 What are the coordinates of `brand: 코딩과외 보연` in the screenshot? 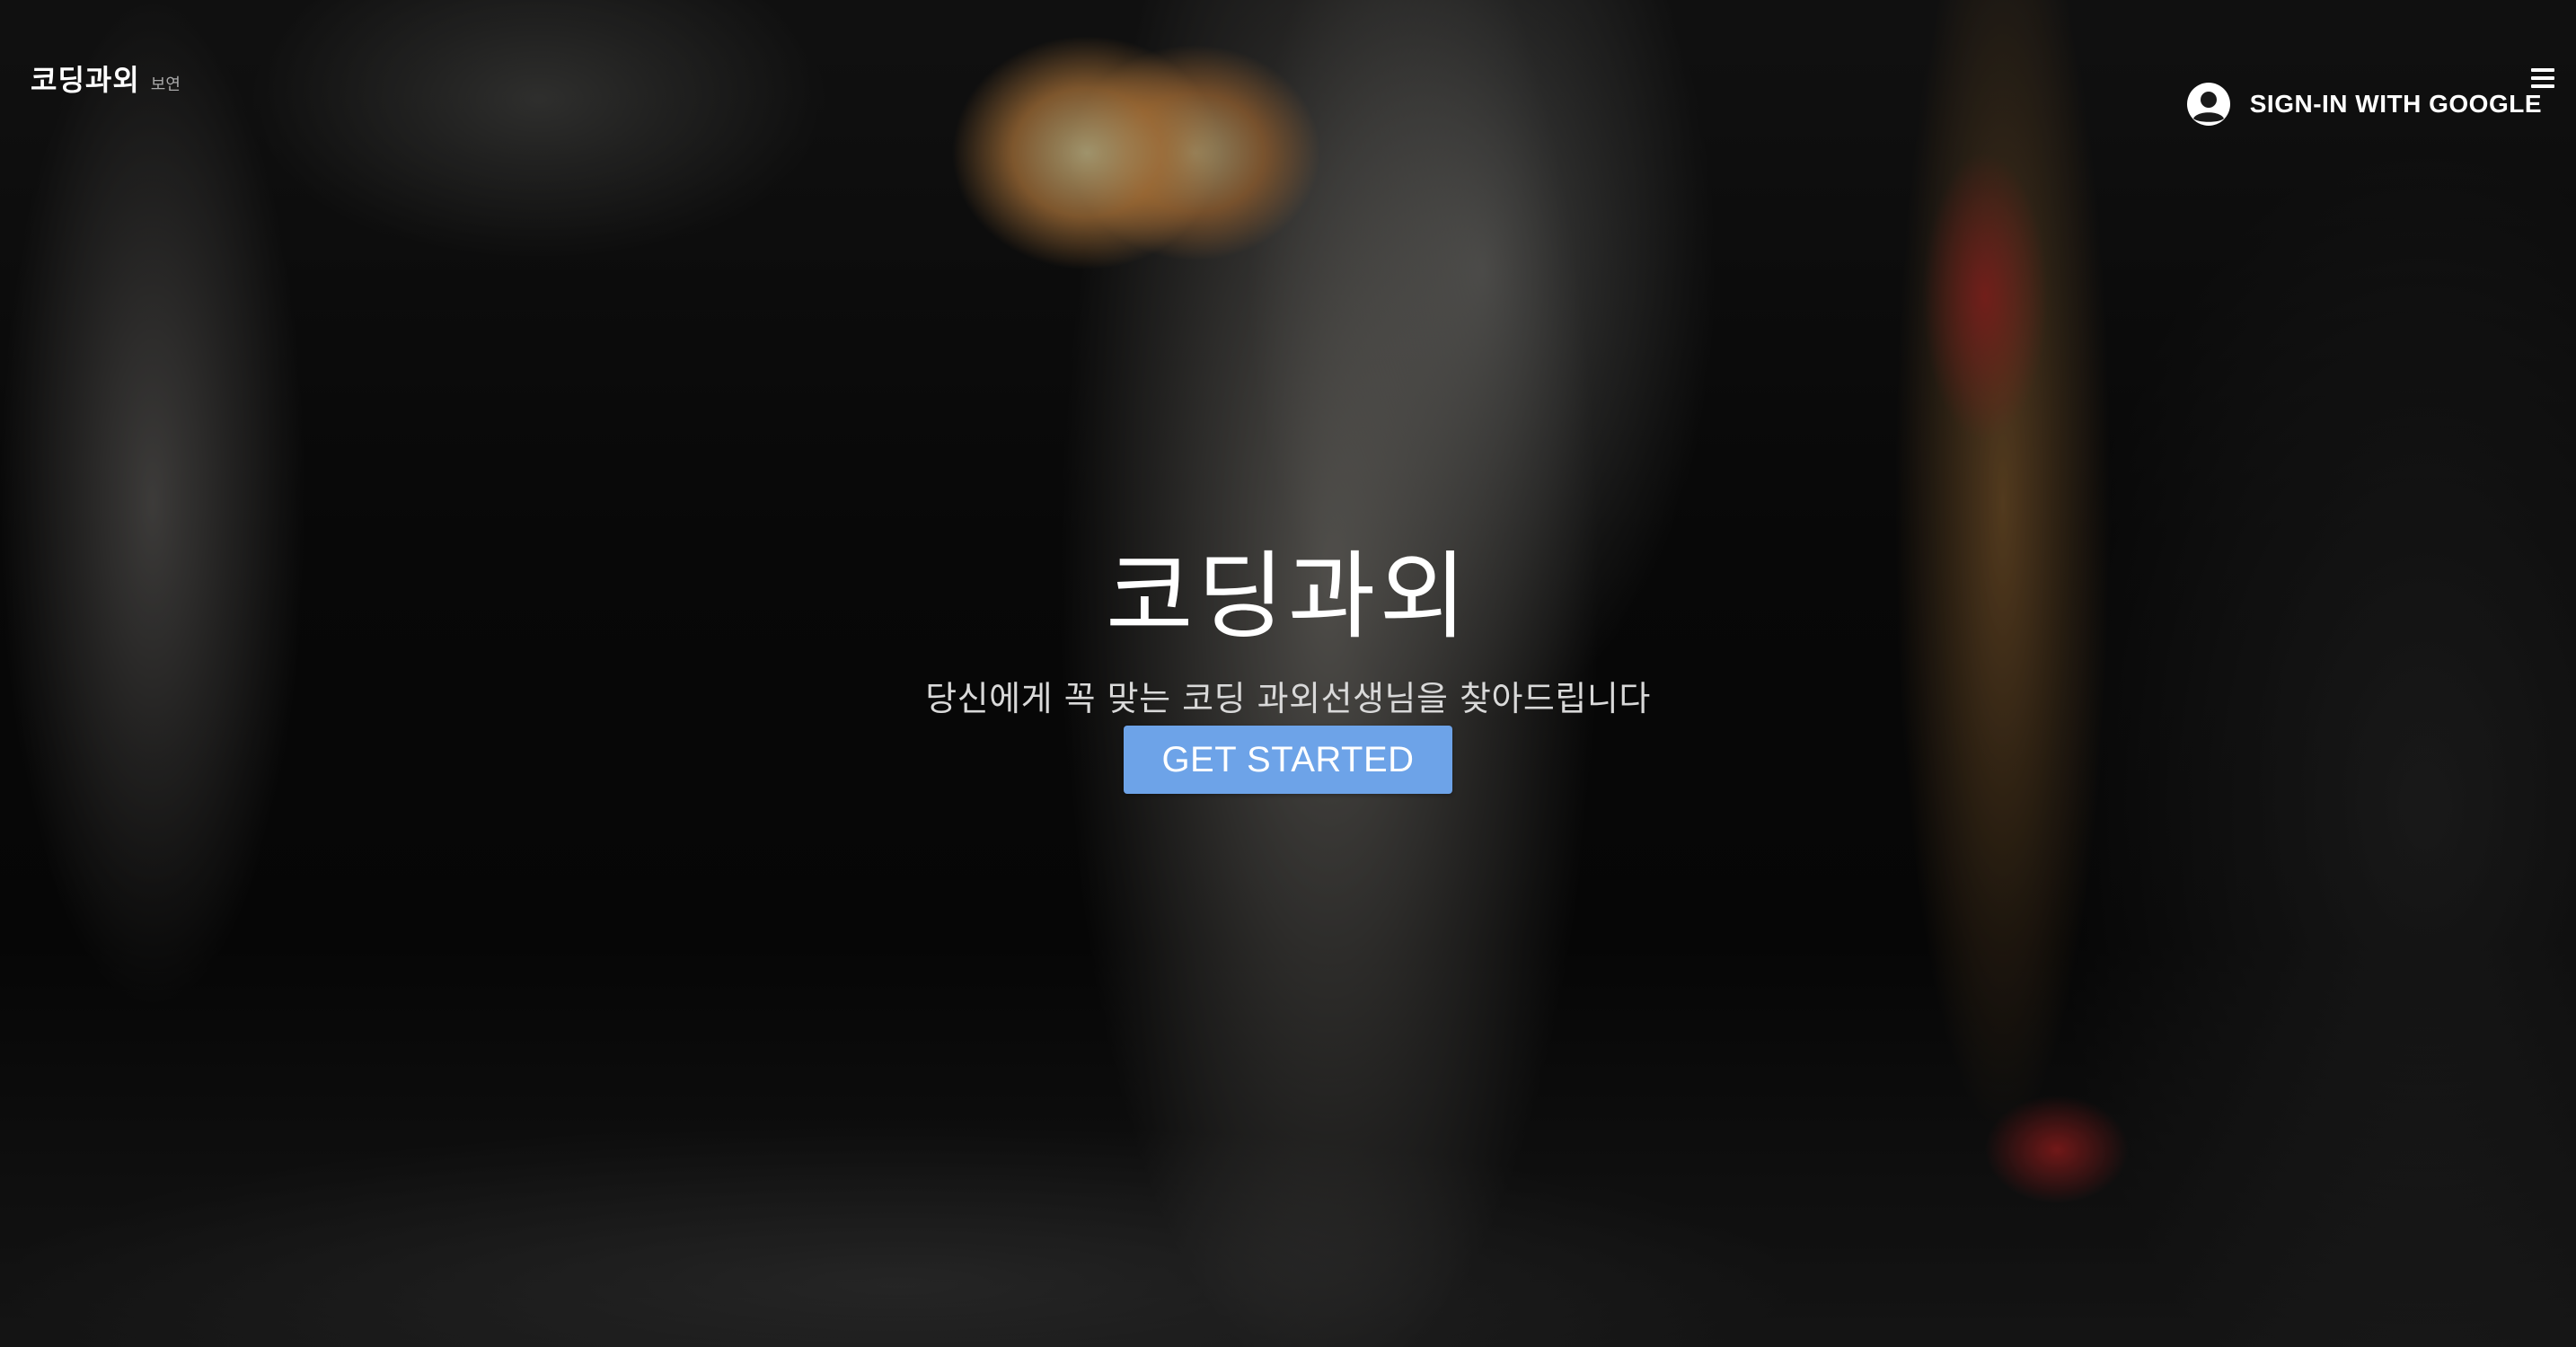 It's located at (106, 78).